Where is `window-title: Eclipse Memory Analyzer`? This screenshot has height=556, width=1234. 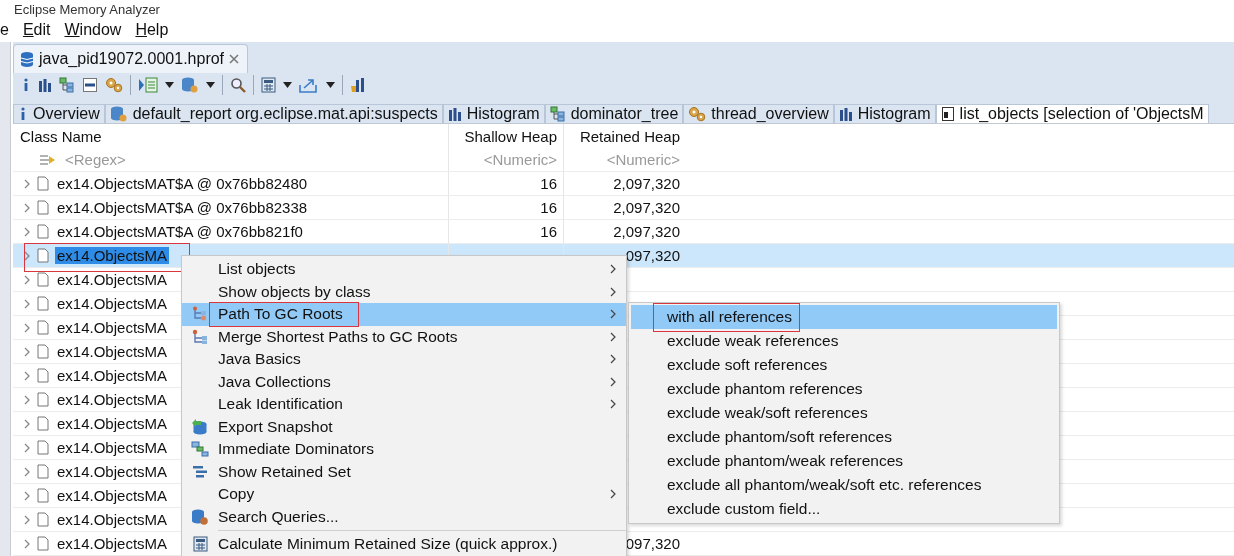 window-title: Eclipse Memory Analyzer is located at coordinates (87, 9).